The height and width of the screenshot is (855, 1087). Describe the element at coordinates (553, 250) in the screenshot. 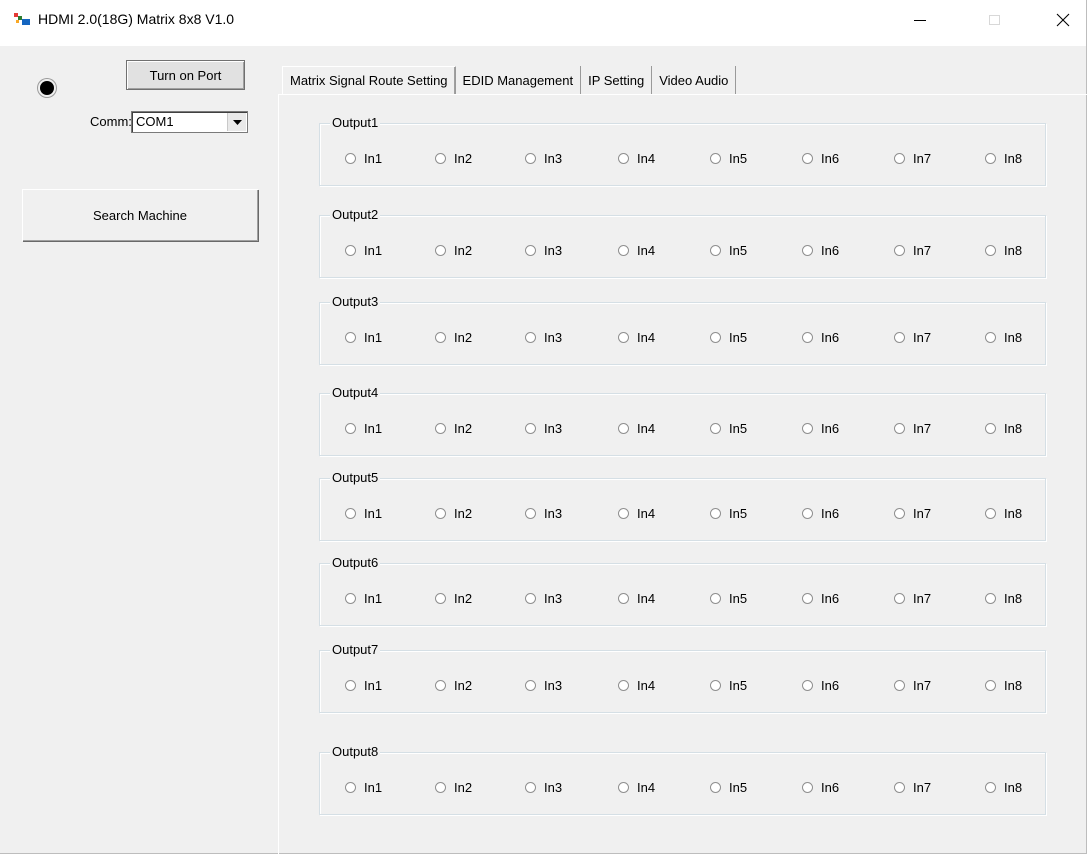

I see `input-radio-label: In3` at that location.